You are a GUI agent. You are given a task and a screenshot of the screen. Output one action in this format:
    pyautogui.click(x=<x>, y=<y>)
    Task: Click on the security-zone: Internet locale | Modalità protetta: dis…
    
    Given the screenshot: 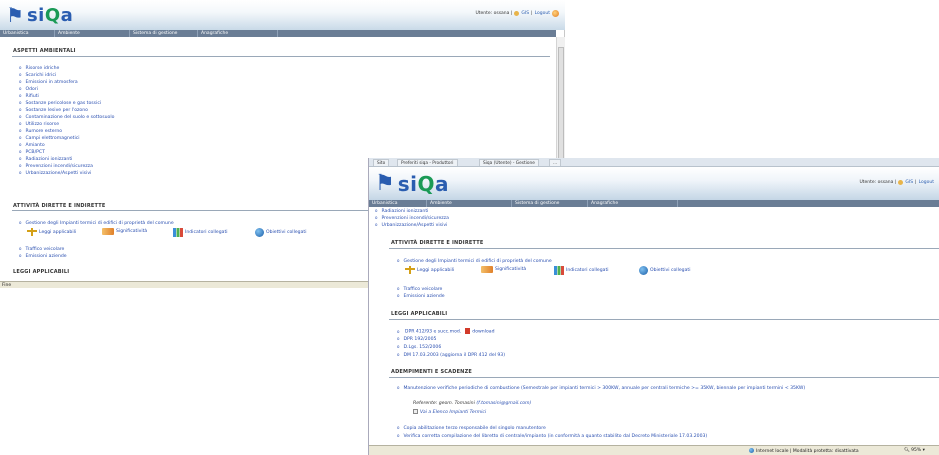 What is the action you would take?
    pyautogui.click(x=804, y=451)
    